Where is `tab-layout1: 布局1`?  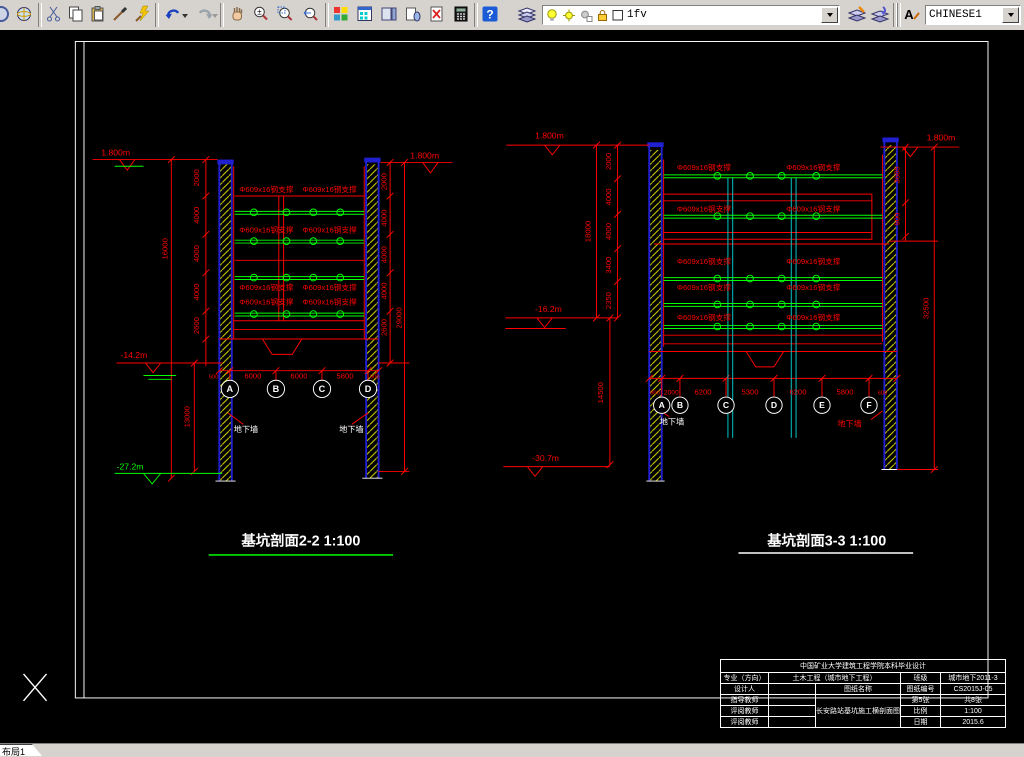
tab-layout1: 布局1 is located at coordinates (21, 750).